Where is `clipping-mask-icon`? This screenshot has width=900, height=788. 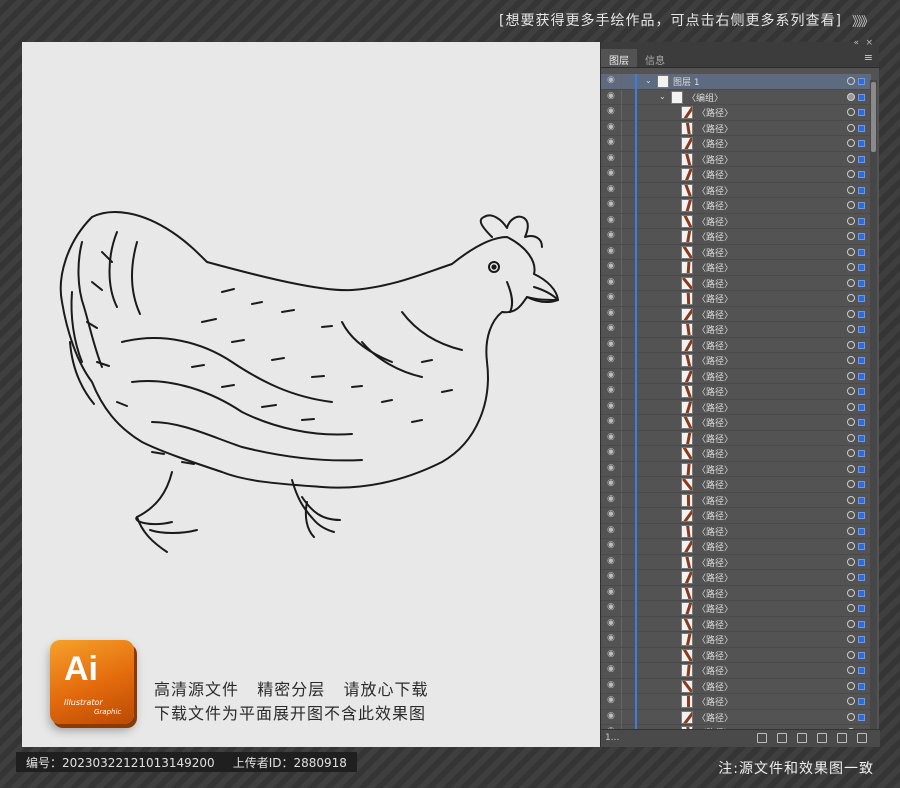 clipping-mask-icon is located at coordinates (802, 738).